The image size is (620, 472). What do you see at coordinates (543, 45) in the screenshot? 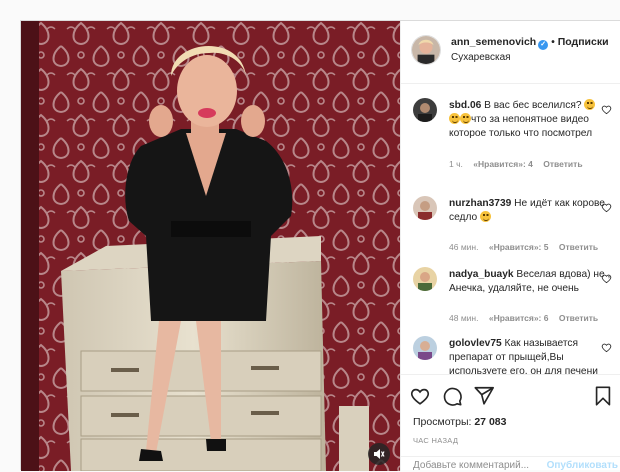
I see `verified-badge-icon: ✓` at bounding box center [543, 45].